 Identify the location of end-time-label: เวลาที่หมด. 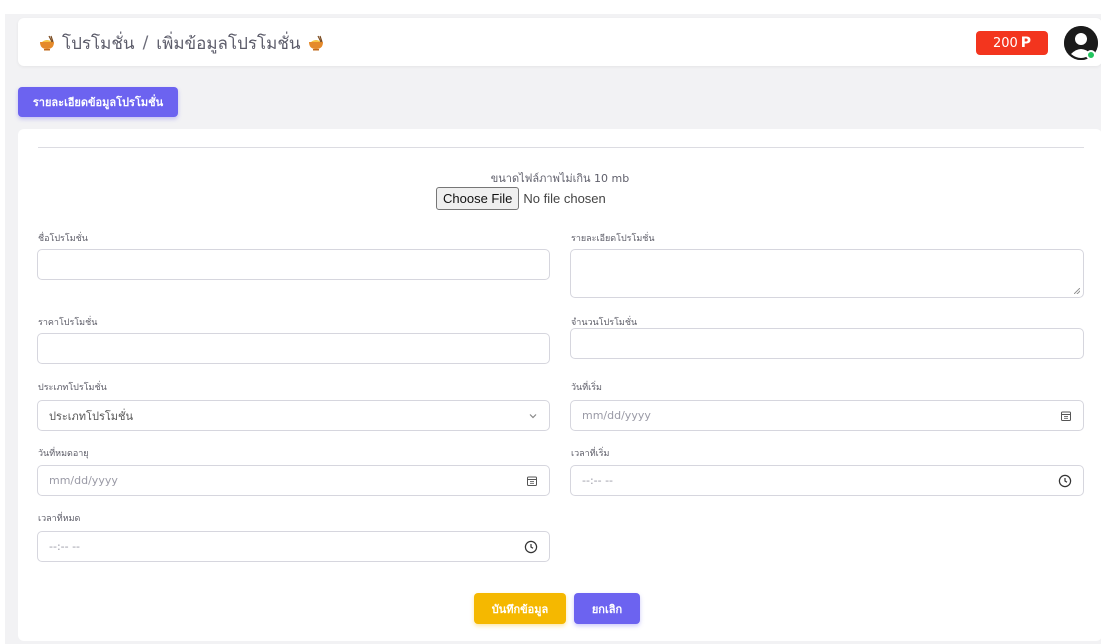
(59, 519).